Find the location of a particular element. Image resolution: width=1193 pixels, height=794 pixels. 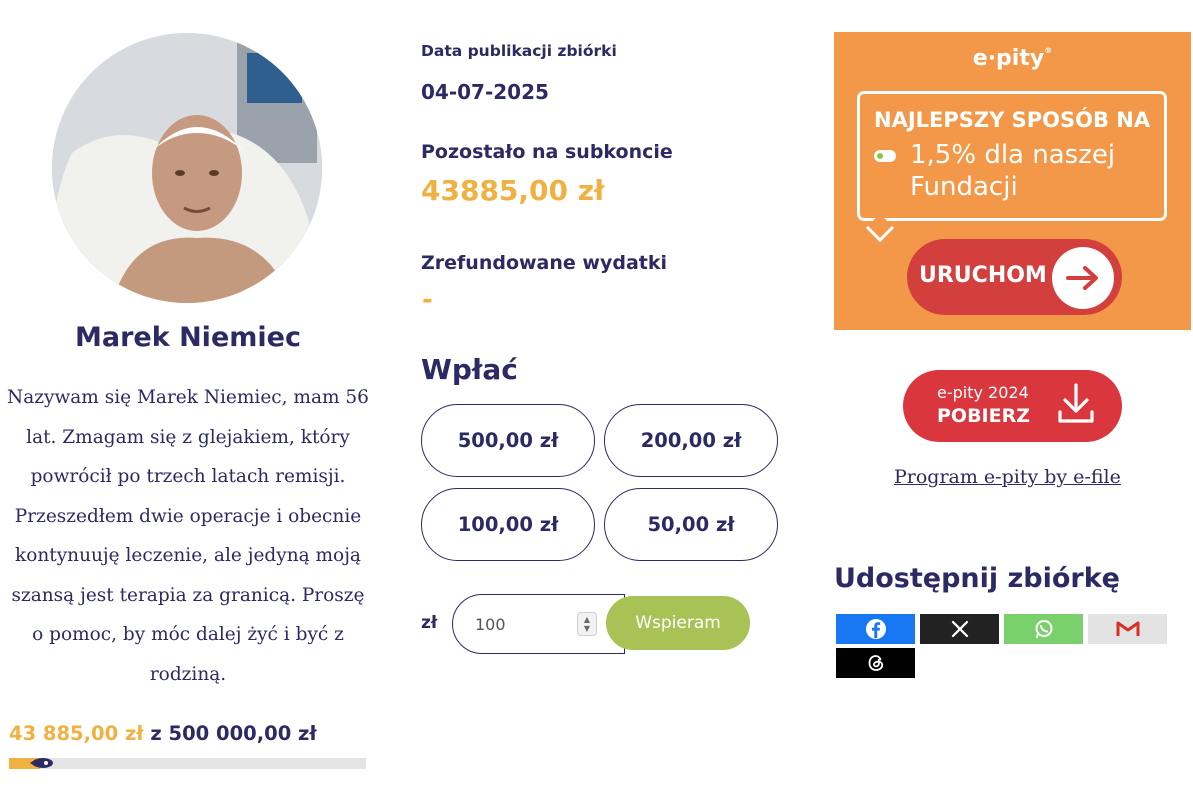

whatsapp-icon is located at coordinates (1043, 629).